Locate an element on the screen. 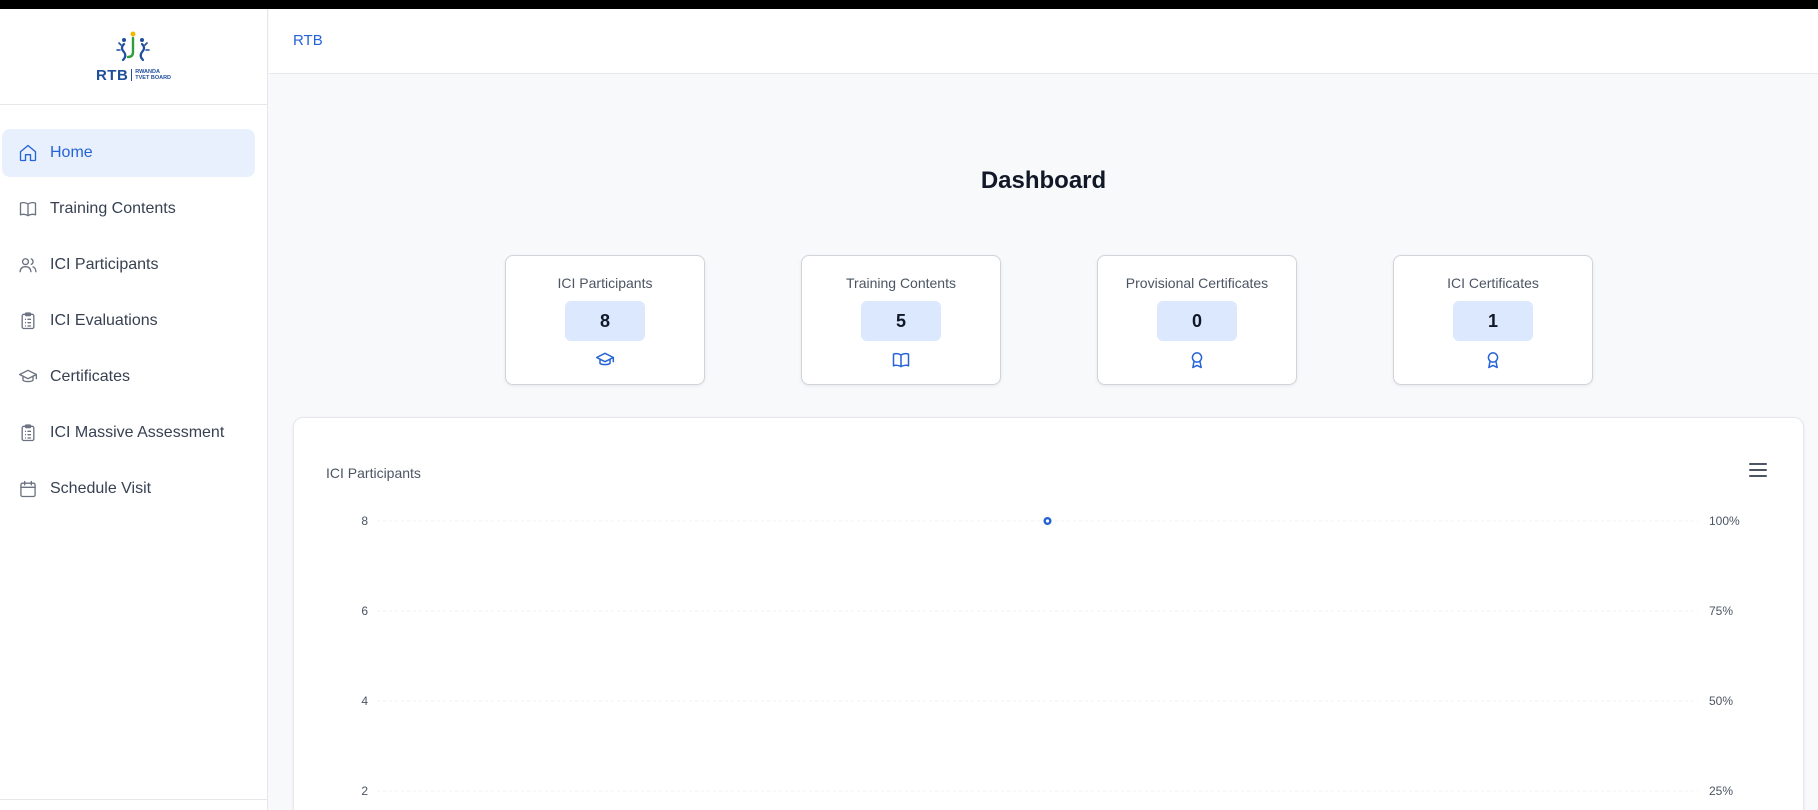 The width and height of the screenshot is (1818, 810). y-tick-right: 75% is located at coordinates (1721, 611).